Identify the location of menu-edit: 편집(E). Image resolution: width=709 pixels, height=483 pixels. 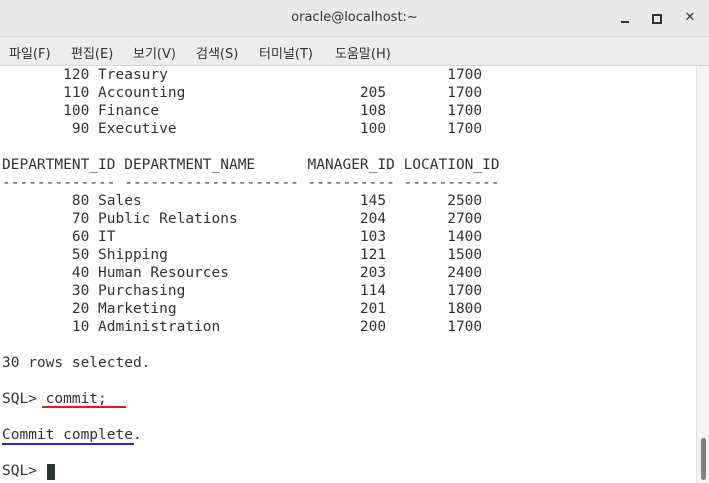
(92, 52).